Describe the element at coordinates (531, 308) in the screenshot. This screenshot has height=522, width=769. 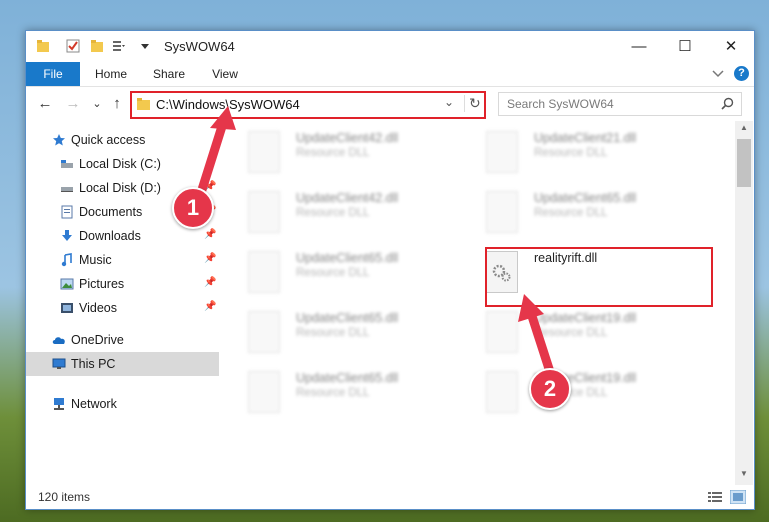
I see `arrow-two-head` at that location.